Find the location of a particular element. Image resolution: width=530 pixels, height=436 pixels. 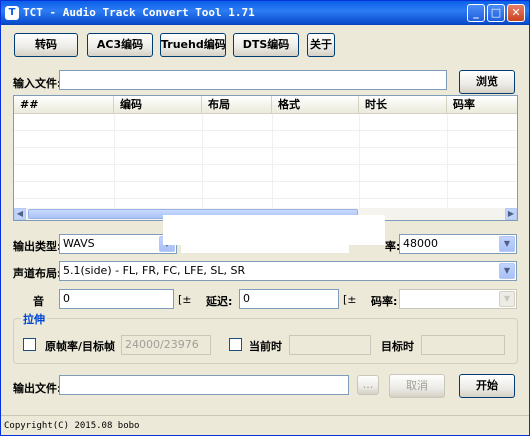

truehd-encode-button: Truehd编码 is located at coordinates (193, 45).